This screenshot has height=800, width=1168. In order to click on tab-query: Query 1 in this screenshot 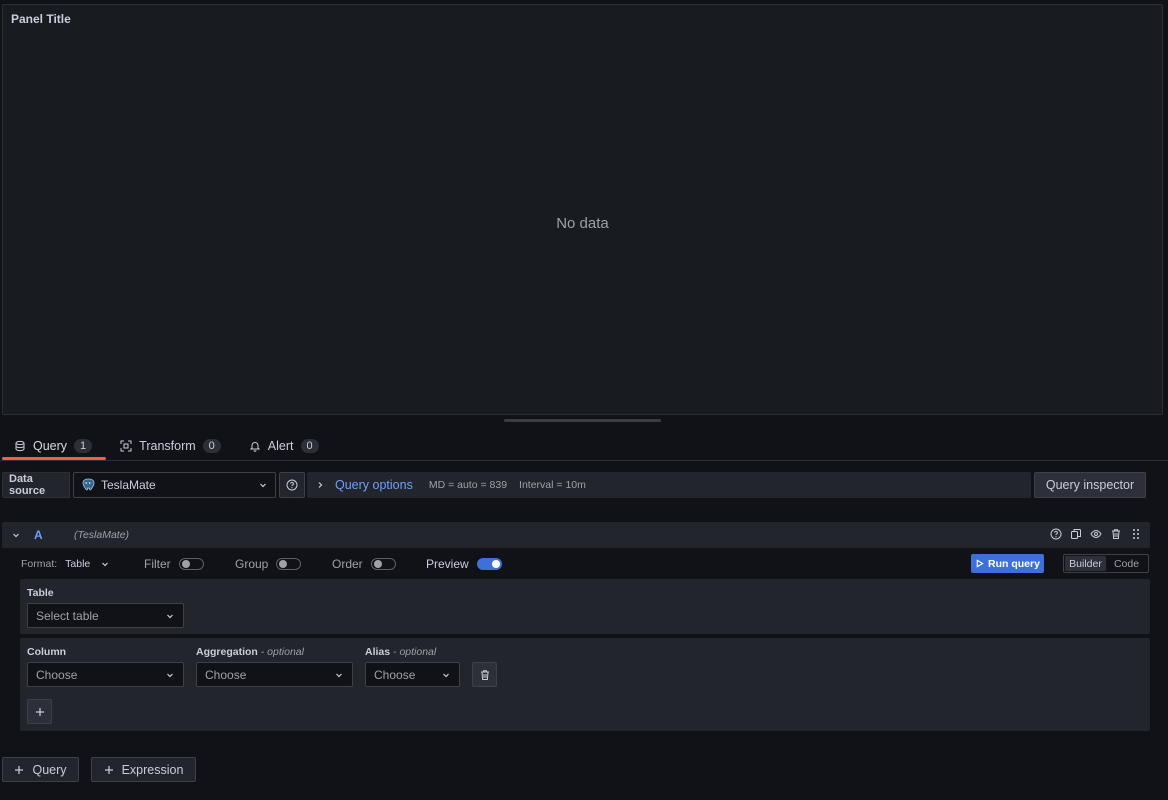, I will do `click(53, 446)`.